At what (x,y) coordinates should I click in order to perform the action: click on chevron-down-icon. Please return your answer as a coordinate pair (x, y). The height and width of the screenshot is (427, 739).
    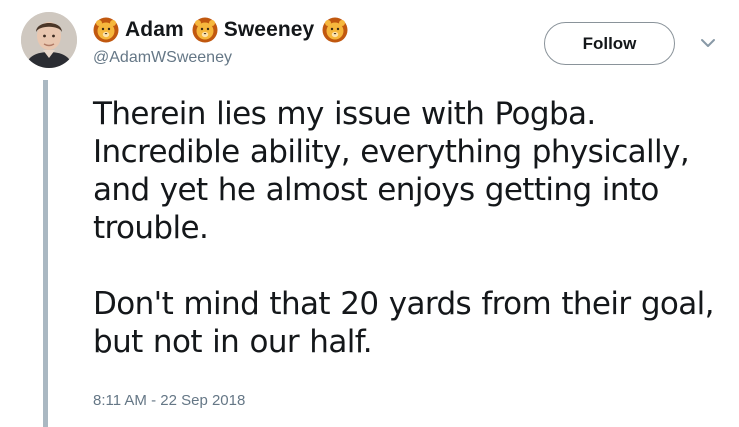
    Looking at the image, I should click on (708, 43).